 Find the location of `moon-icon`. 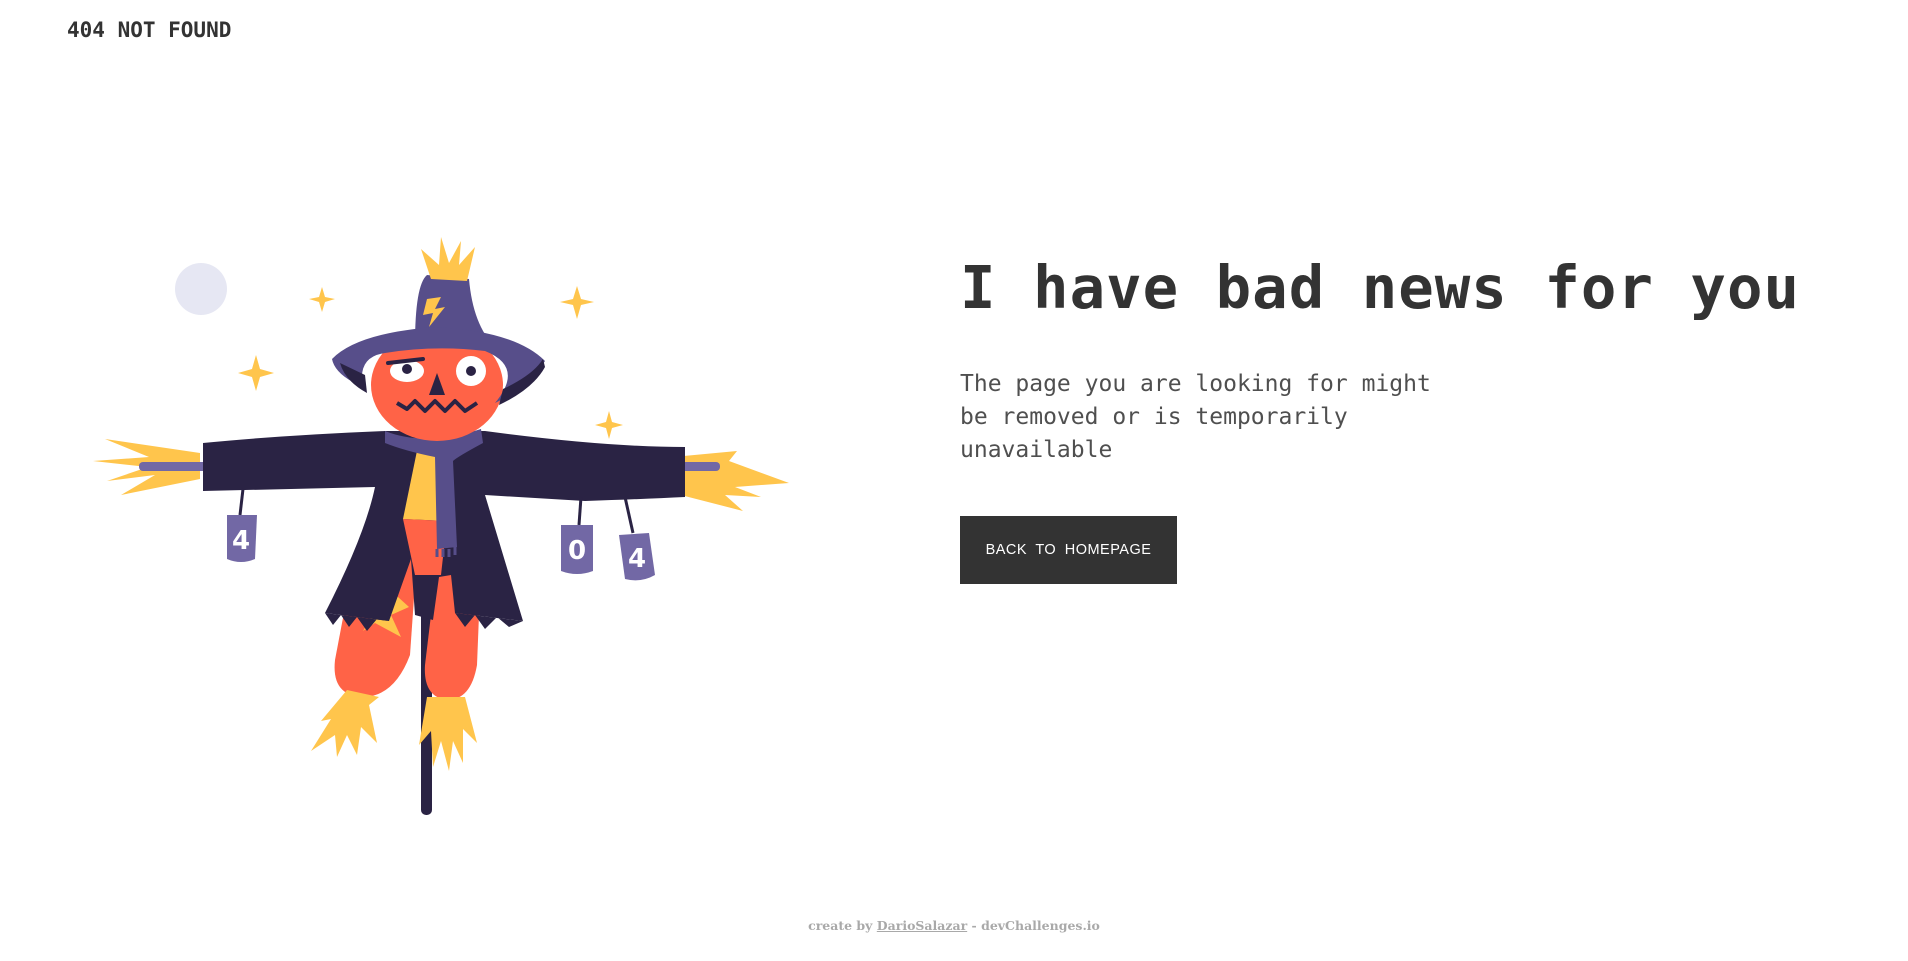

moon-icon is located at coordinates (201, 289).